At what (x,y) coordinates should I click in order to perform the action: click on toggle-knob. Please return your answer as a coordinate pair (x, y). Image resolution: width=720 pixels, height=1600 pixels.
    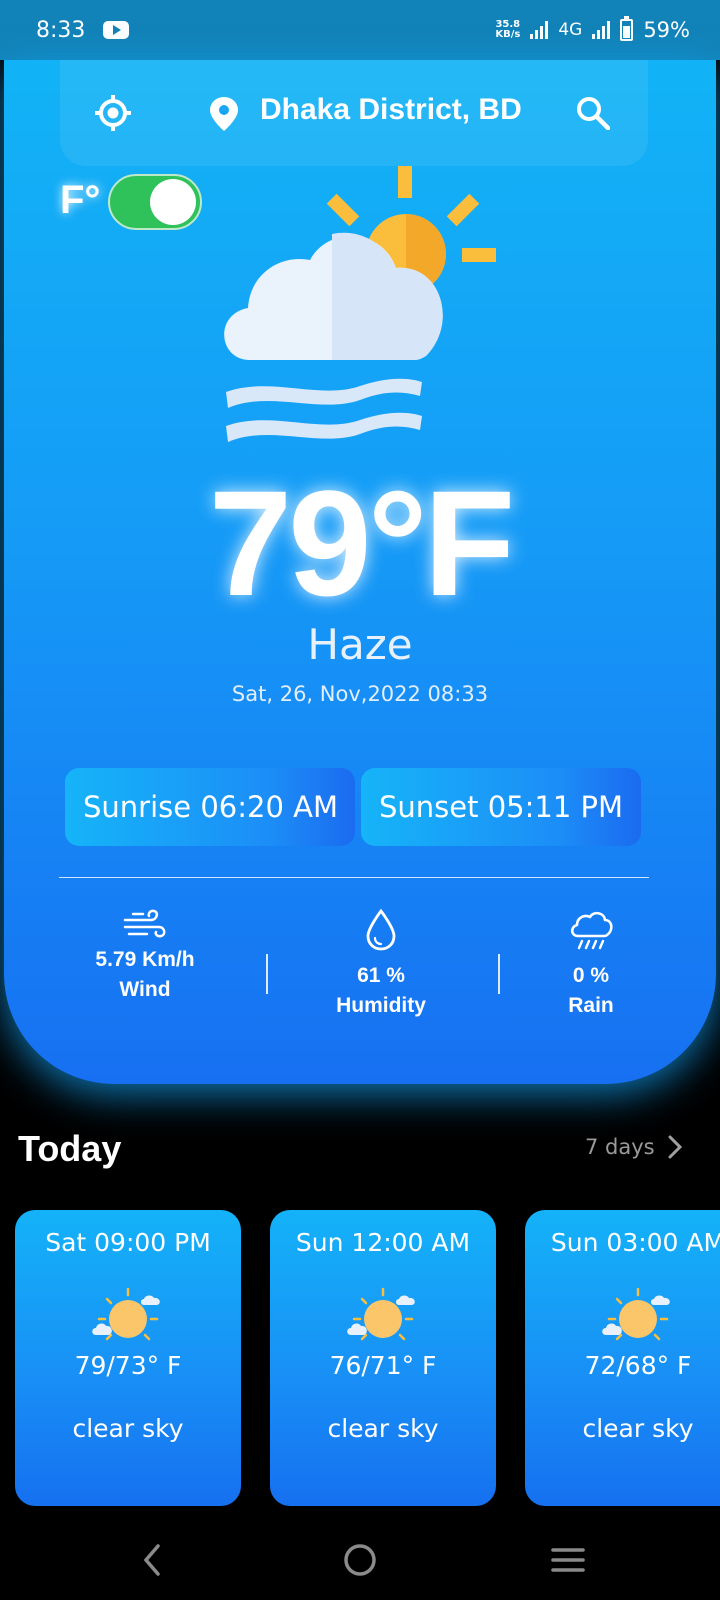
    Looking at the image, I should click on (173, 202).